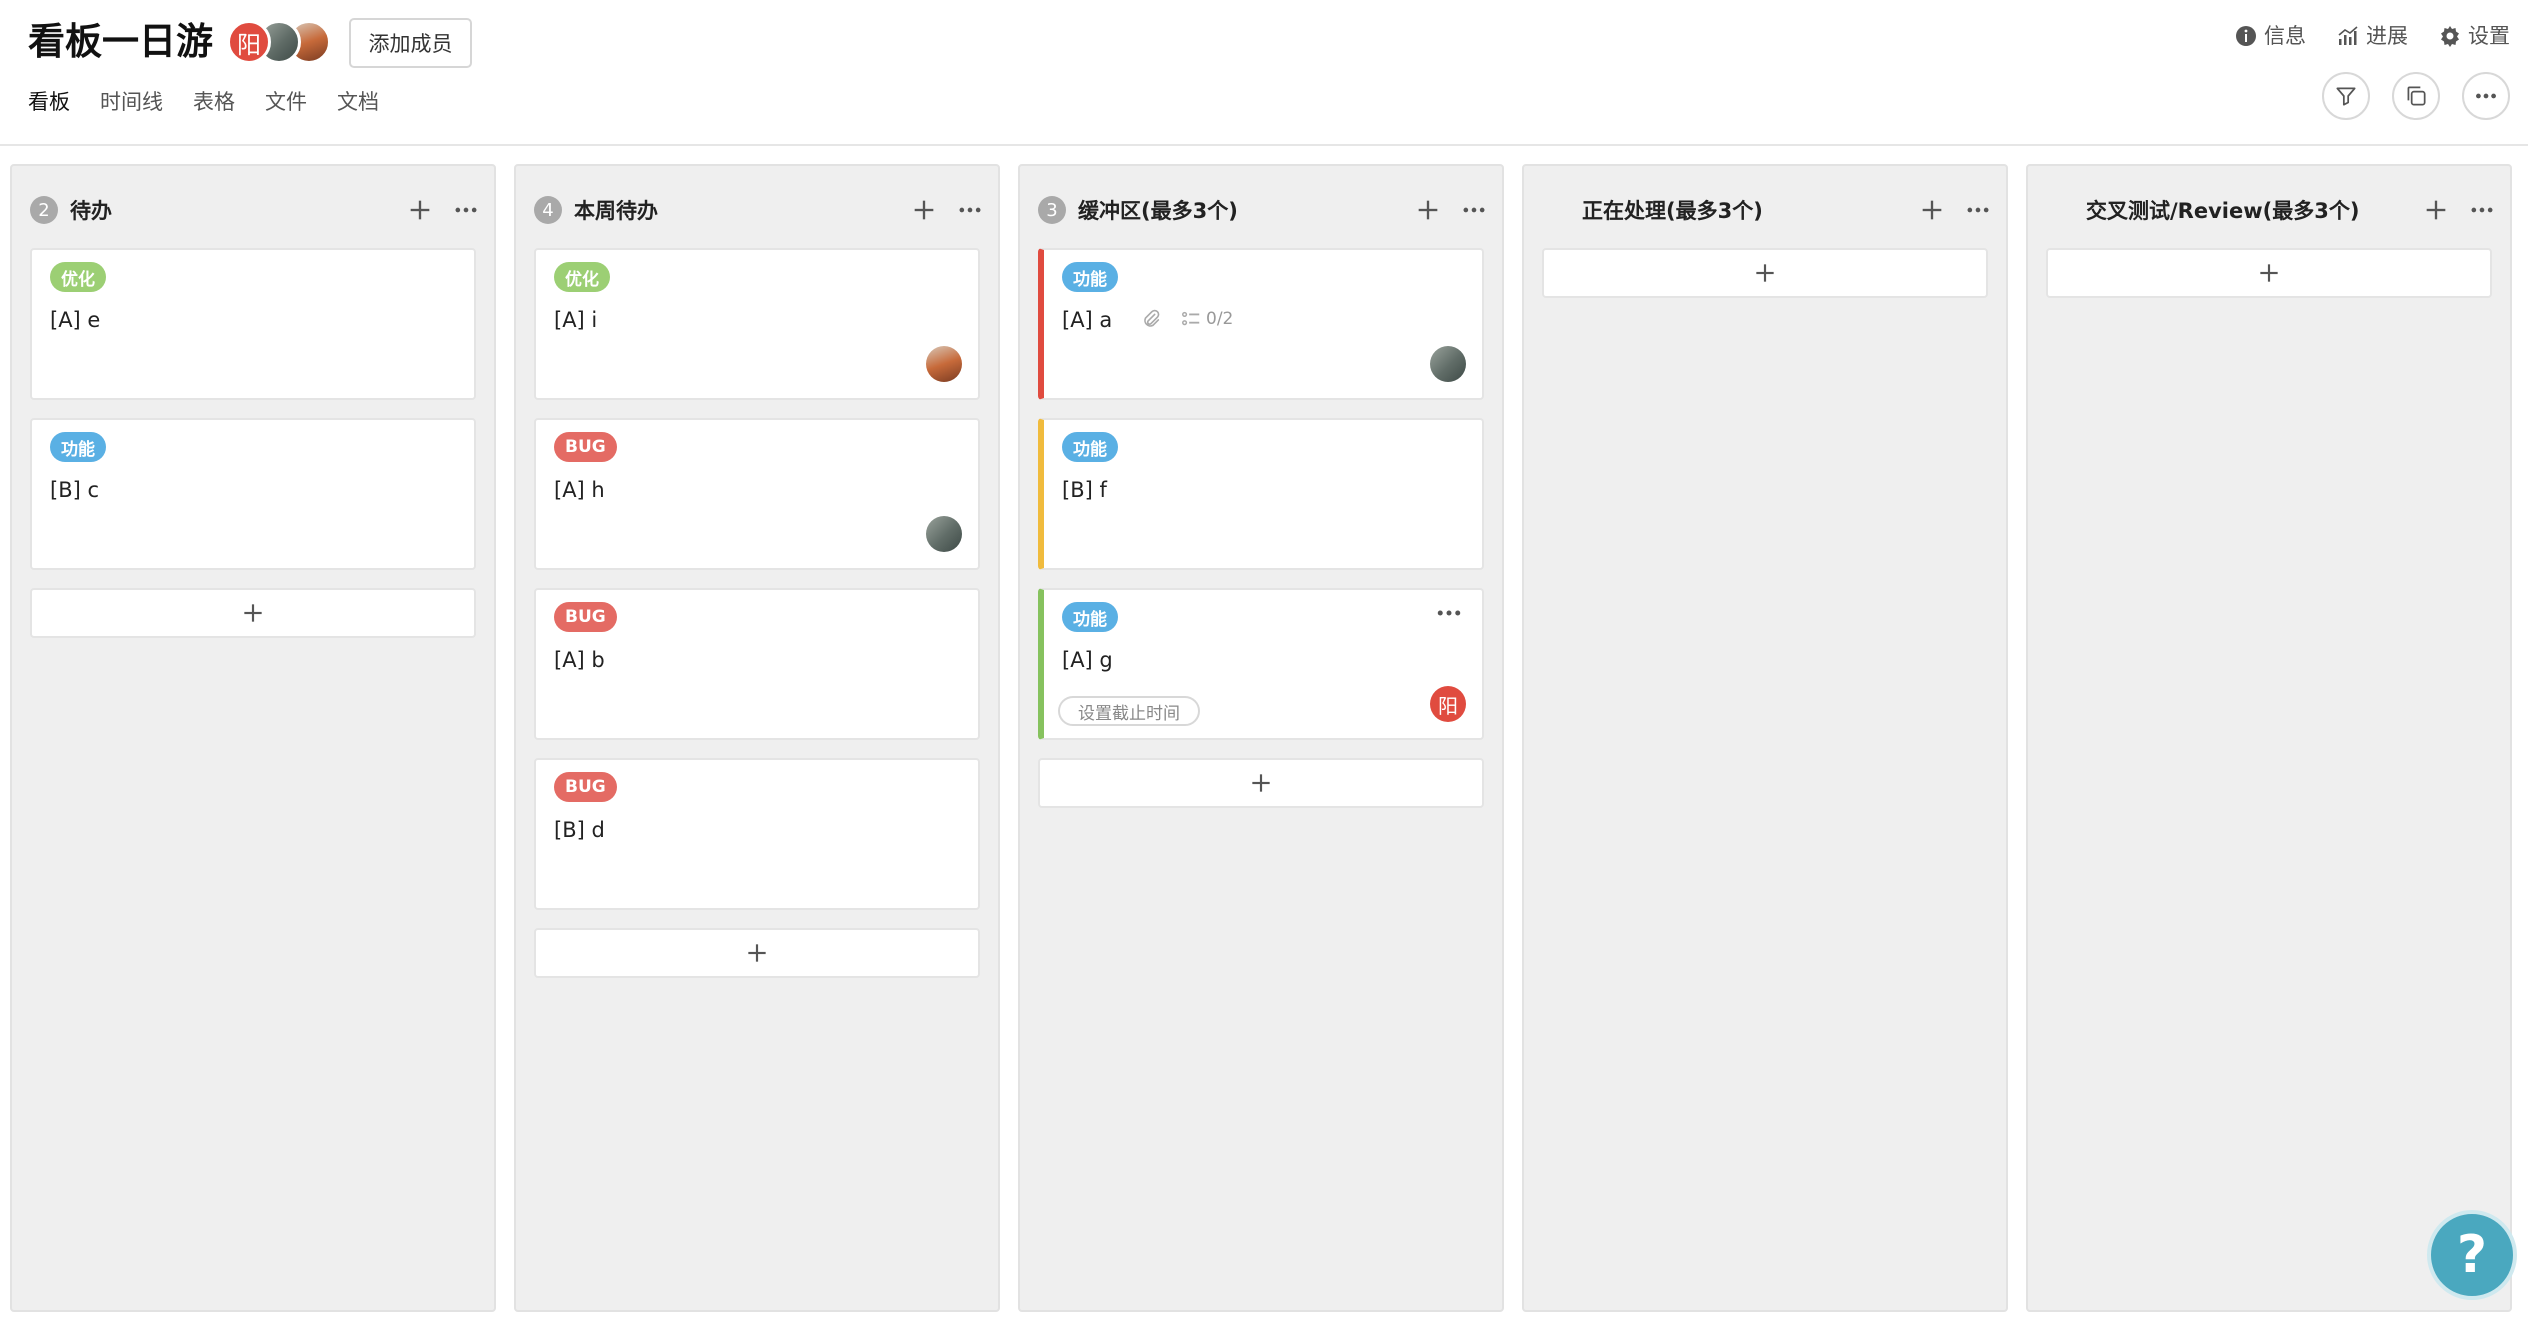  I want to click on info-link: 信息, so click(2270, 36).